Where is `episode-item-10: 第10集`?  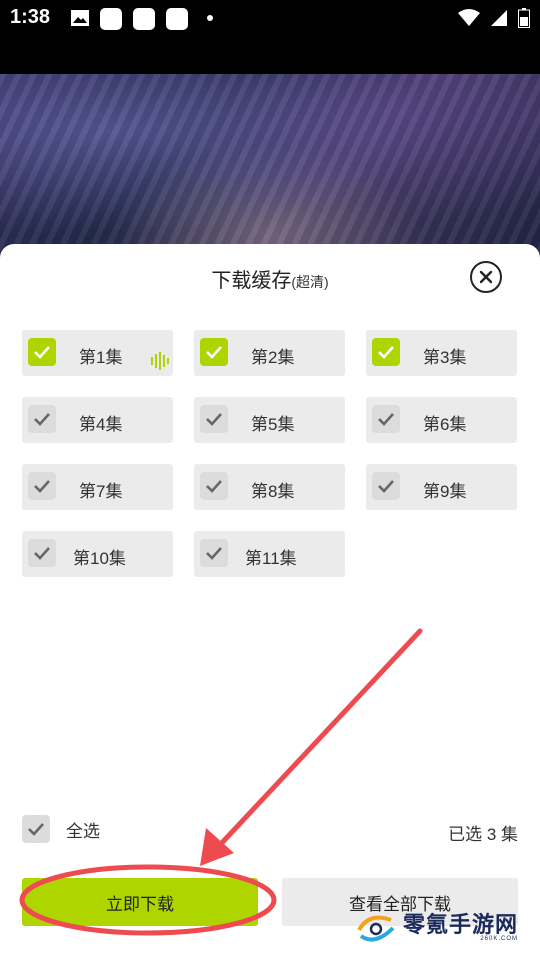
episode-item-10: 第10集 is located at coordinates (97, 554).